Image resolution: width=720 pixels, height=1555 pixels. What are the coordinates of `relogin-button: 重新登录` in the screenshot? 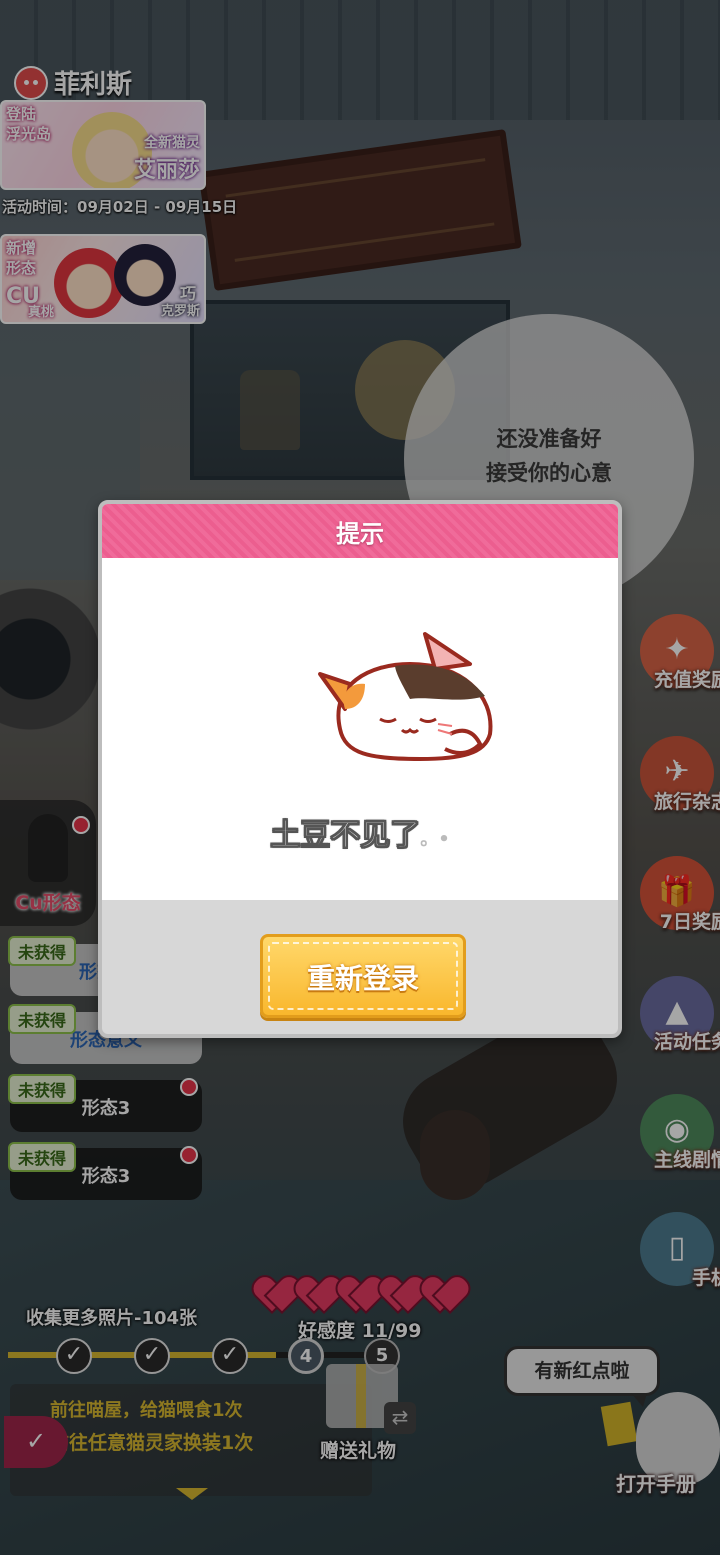 It's located at (363, 976).